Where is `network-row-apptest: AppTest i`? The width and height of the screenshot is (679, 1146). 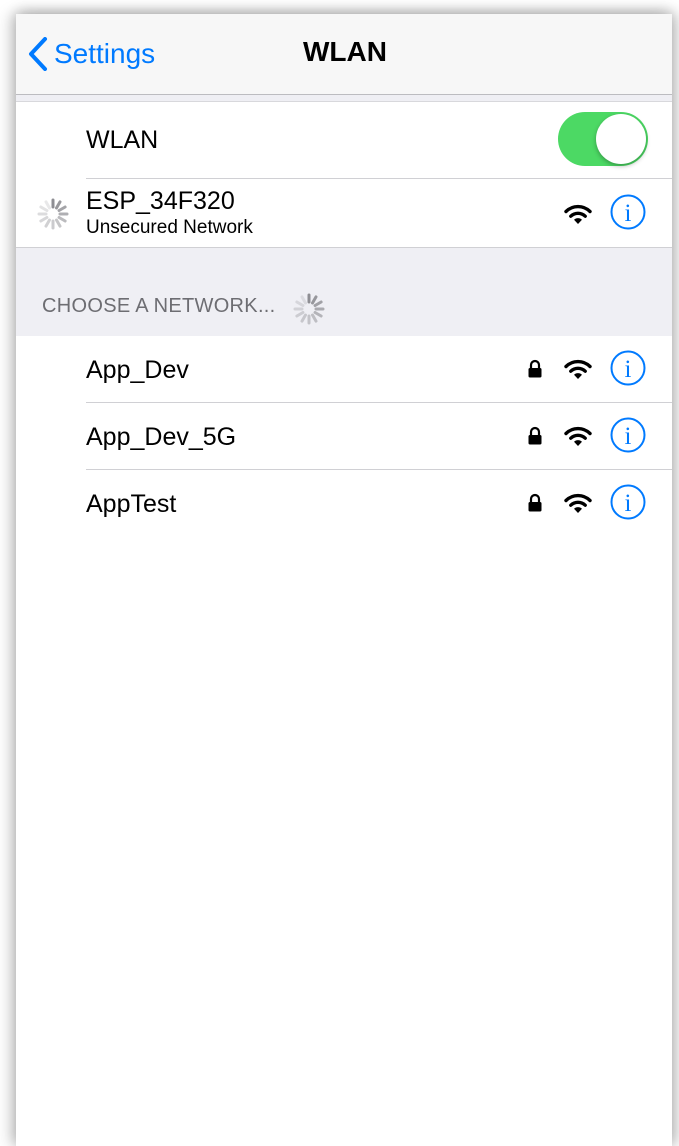 network-row-apptest: AppTest i is located at coordinates (344, 503).